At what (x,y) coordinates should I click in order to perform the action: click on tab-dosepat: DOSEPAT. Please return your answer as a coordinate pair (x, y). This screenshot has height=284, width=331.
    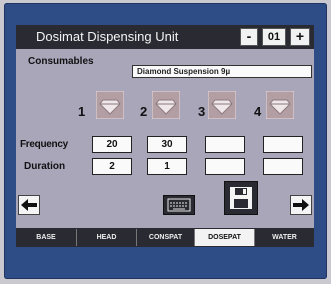
    Looking at the image, I should click on (224, 237).